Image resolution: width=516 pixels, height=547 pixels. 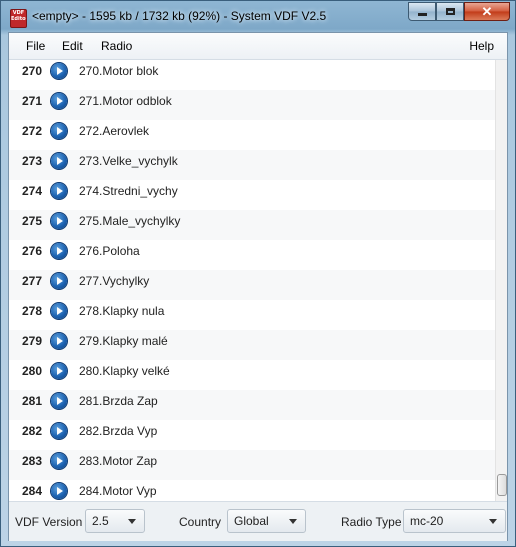 I want to click on menu-edit: Edit, so click(x=72, y=46).